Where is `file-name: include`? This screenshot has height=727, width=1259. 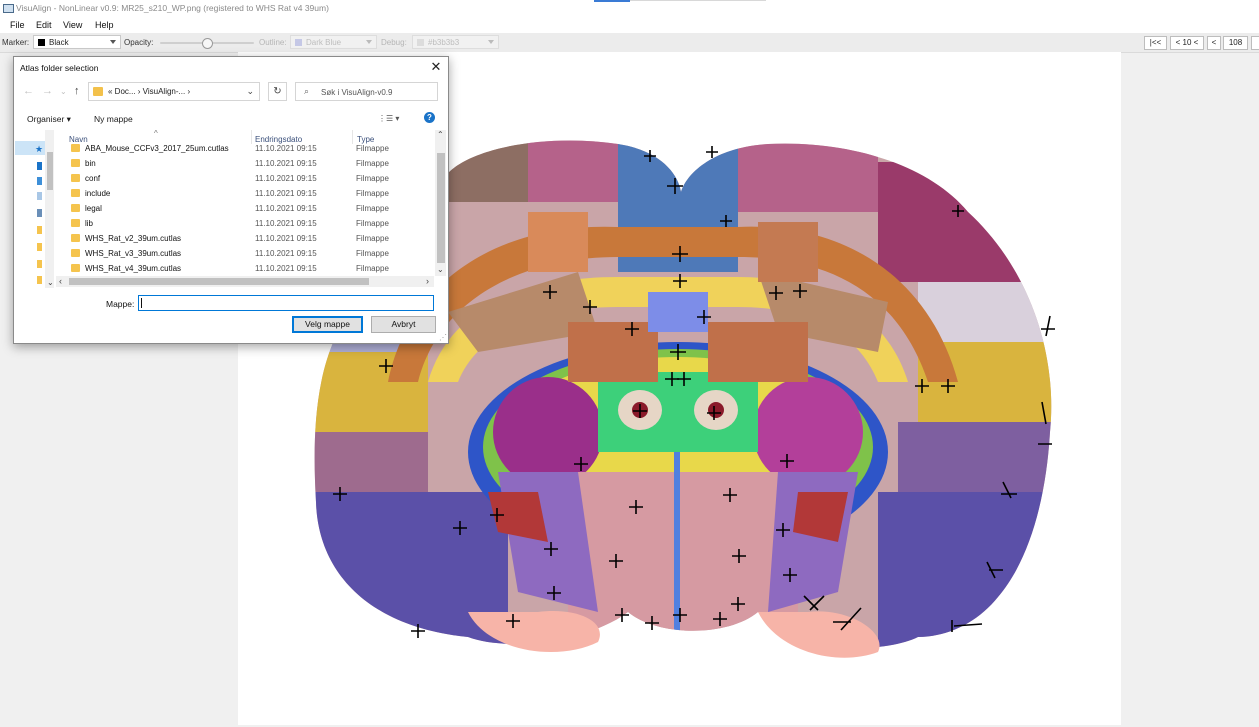
file-name: include is located at coordinates (98, 193).